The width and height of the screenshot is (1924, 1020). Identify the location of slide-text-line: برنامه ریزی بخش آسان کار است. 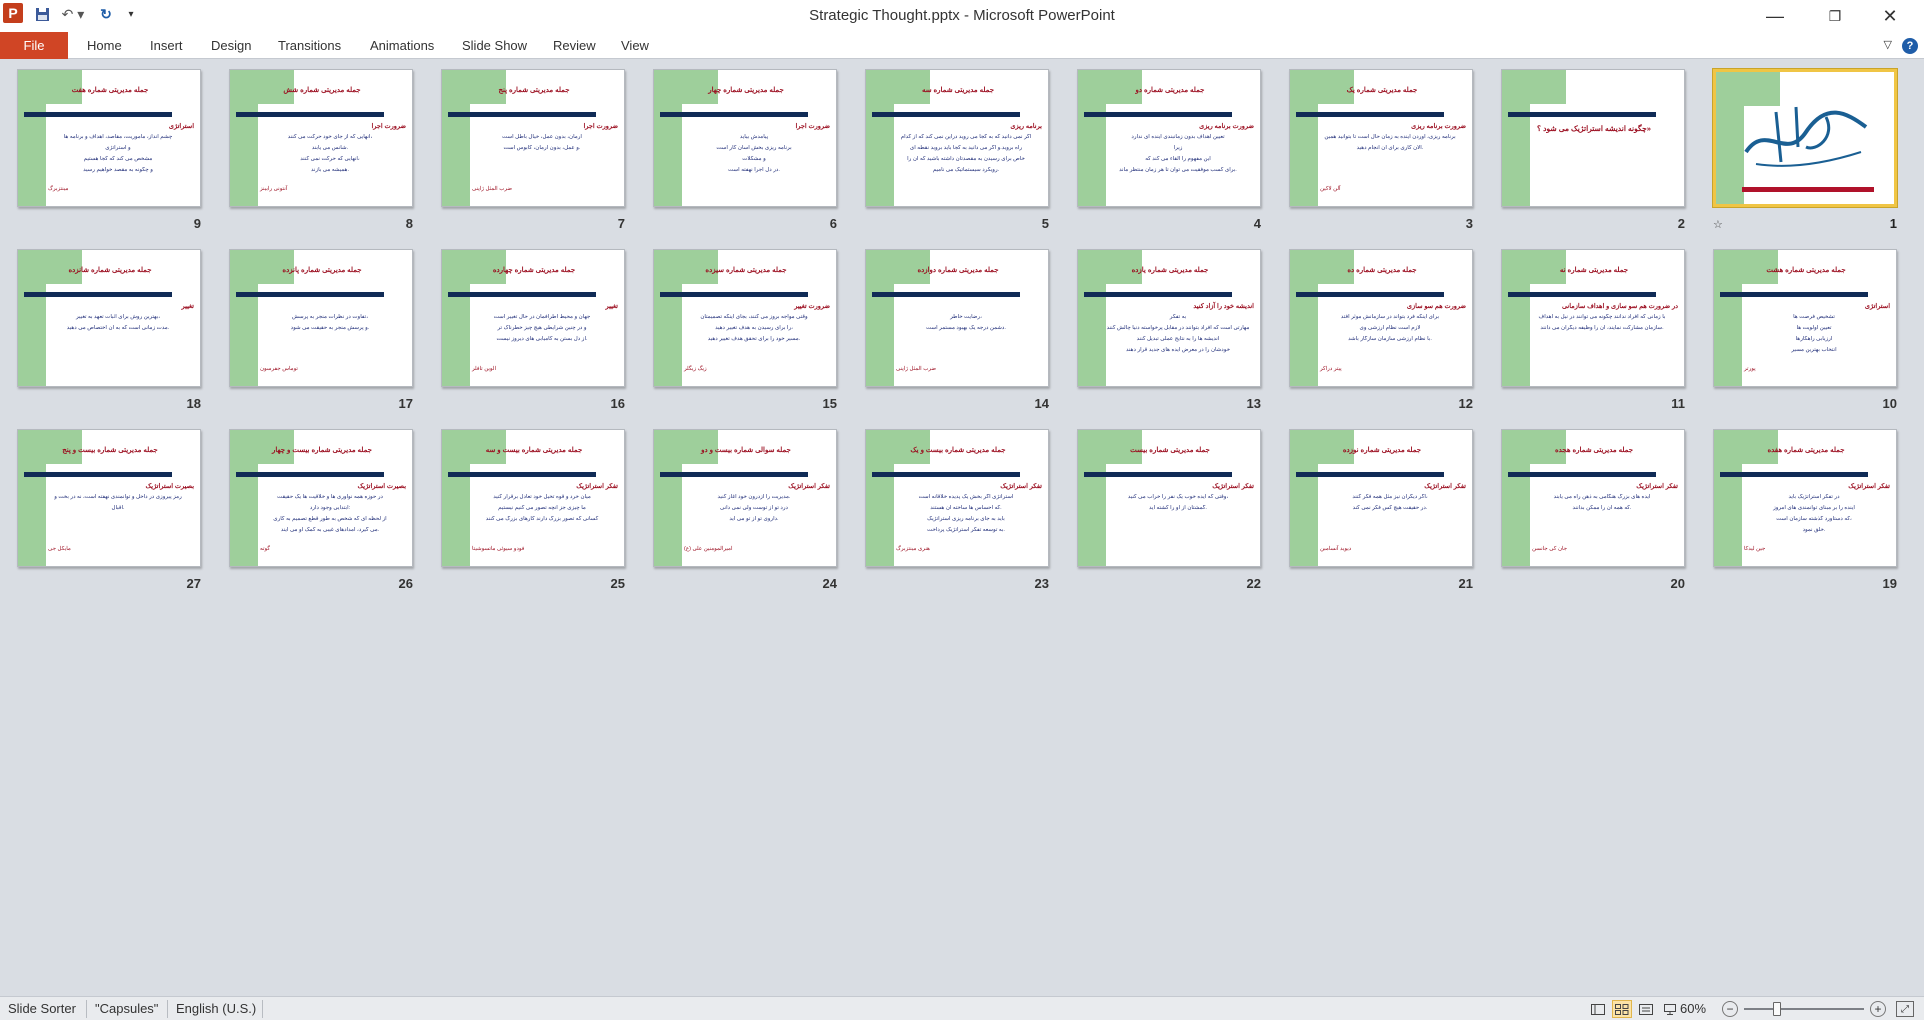
(754, 148).